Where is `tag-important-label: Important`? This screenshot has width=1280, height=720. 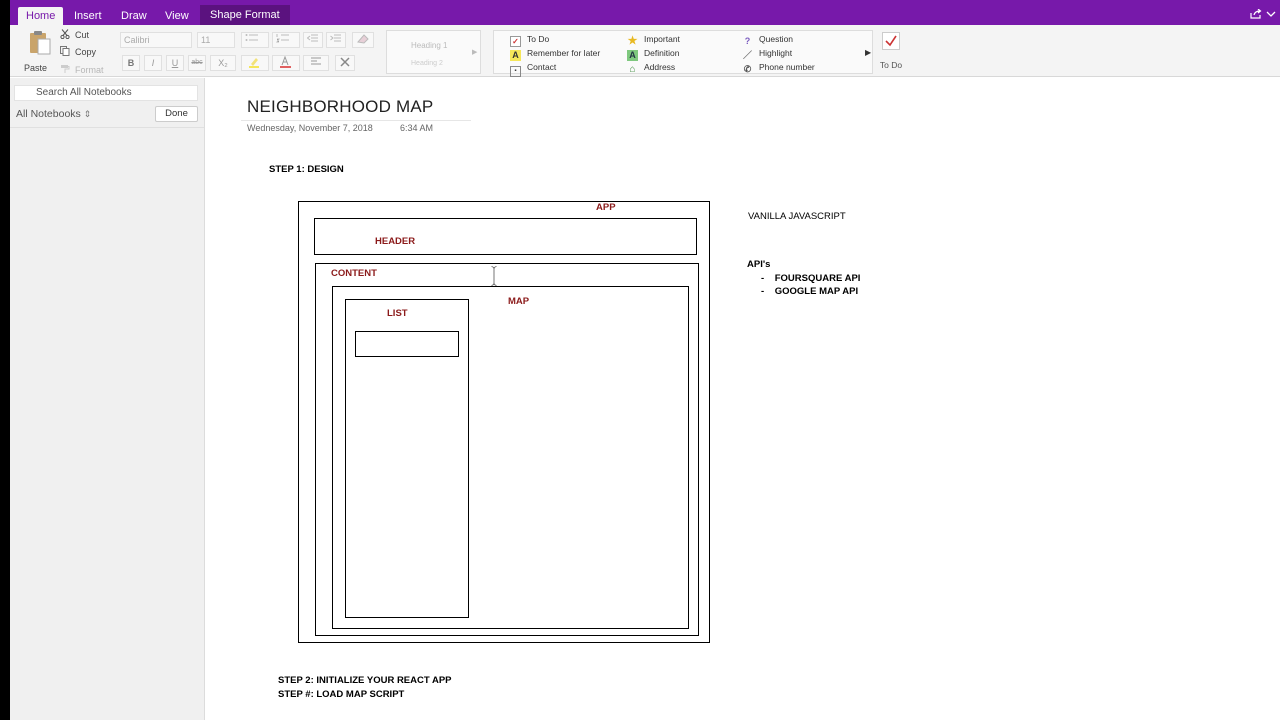
tag-important-label: Important is located at coordinates (662, 39).